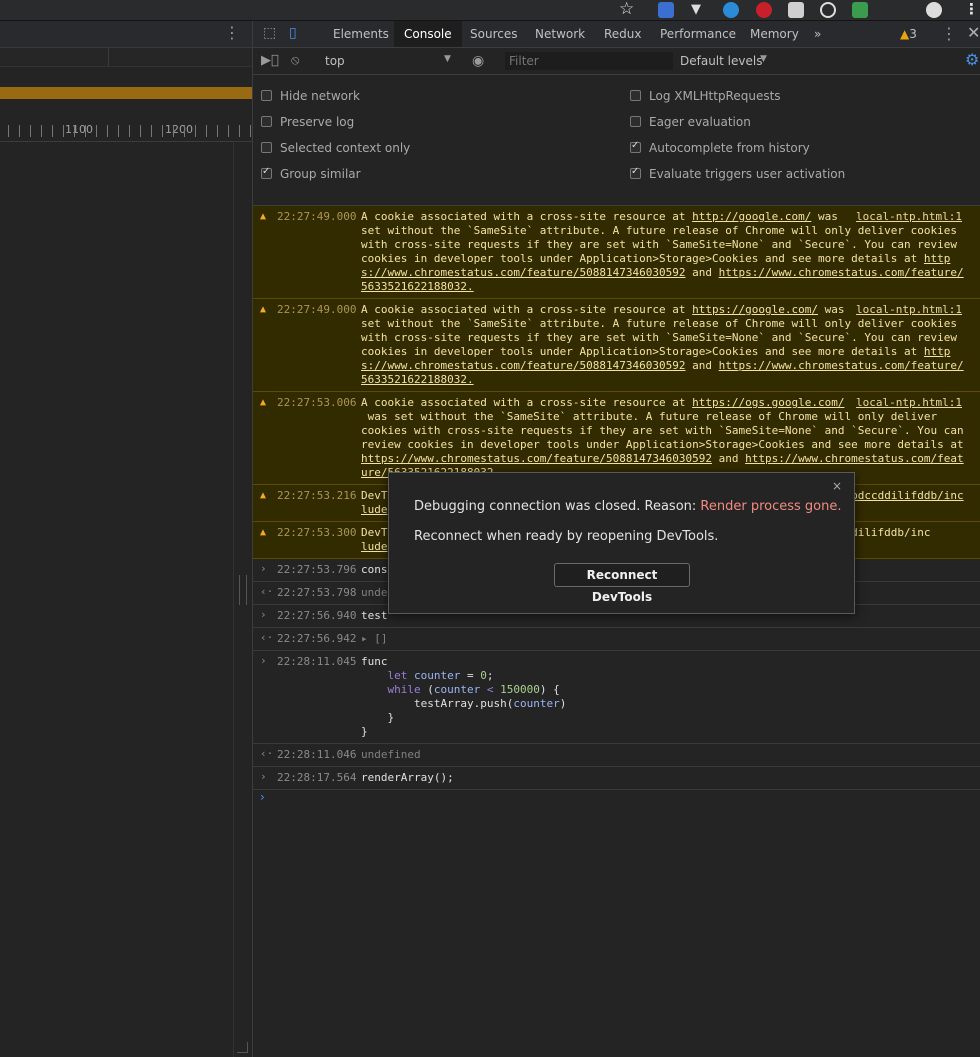 The image size is (980, 1057). I want to click on console-prompt: ›, so click(616, 800).